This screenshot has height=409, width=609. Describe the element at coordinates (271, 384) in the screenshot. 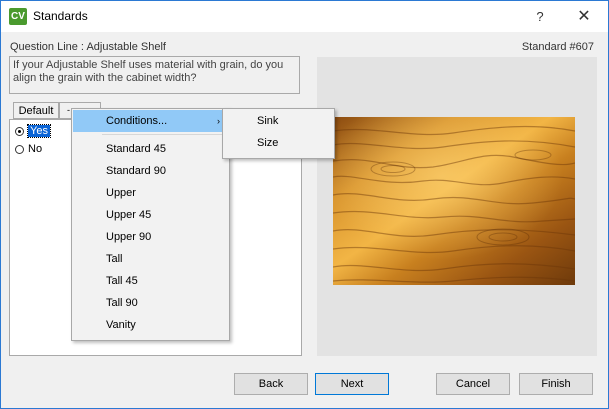

I see `back-button: Back` at that location.